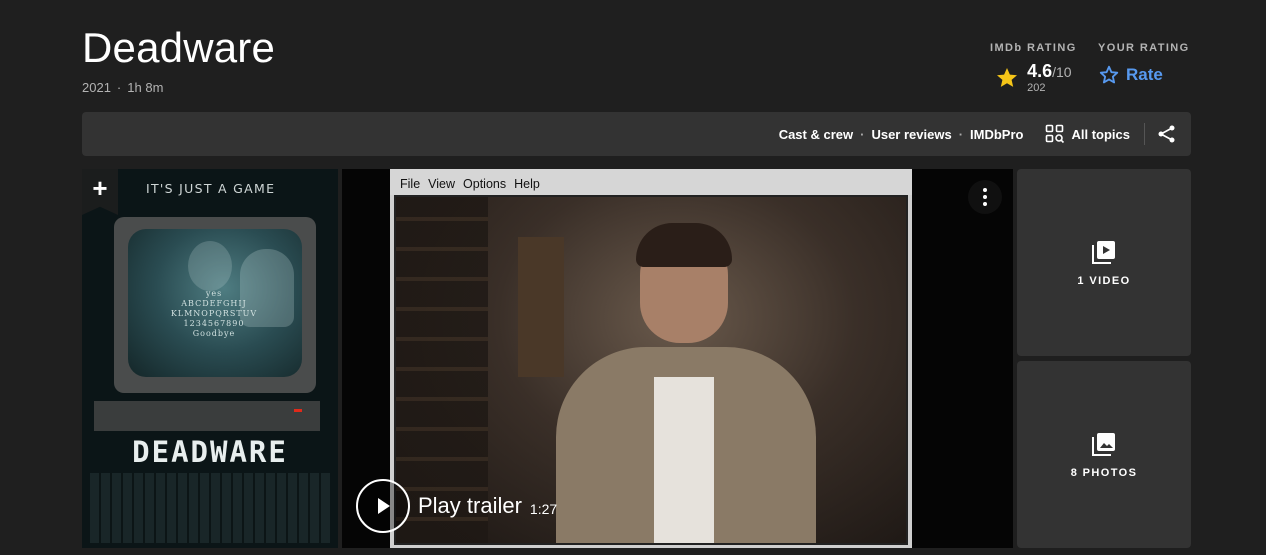  What do you see at coordinates (1144, 48) in the screenshot?
I see `your-rating-label: YOUR RATING` at bounding box center [1144, 48].